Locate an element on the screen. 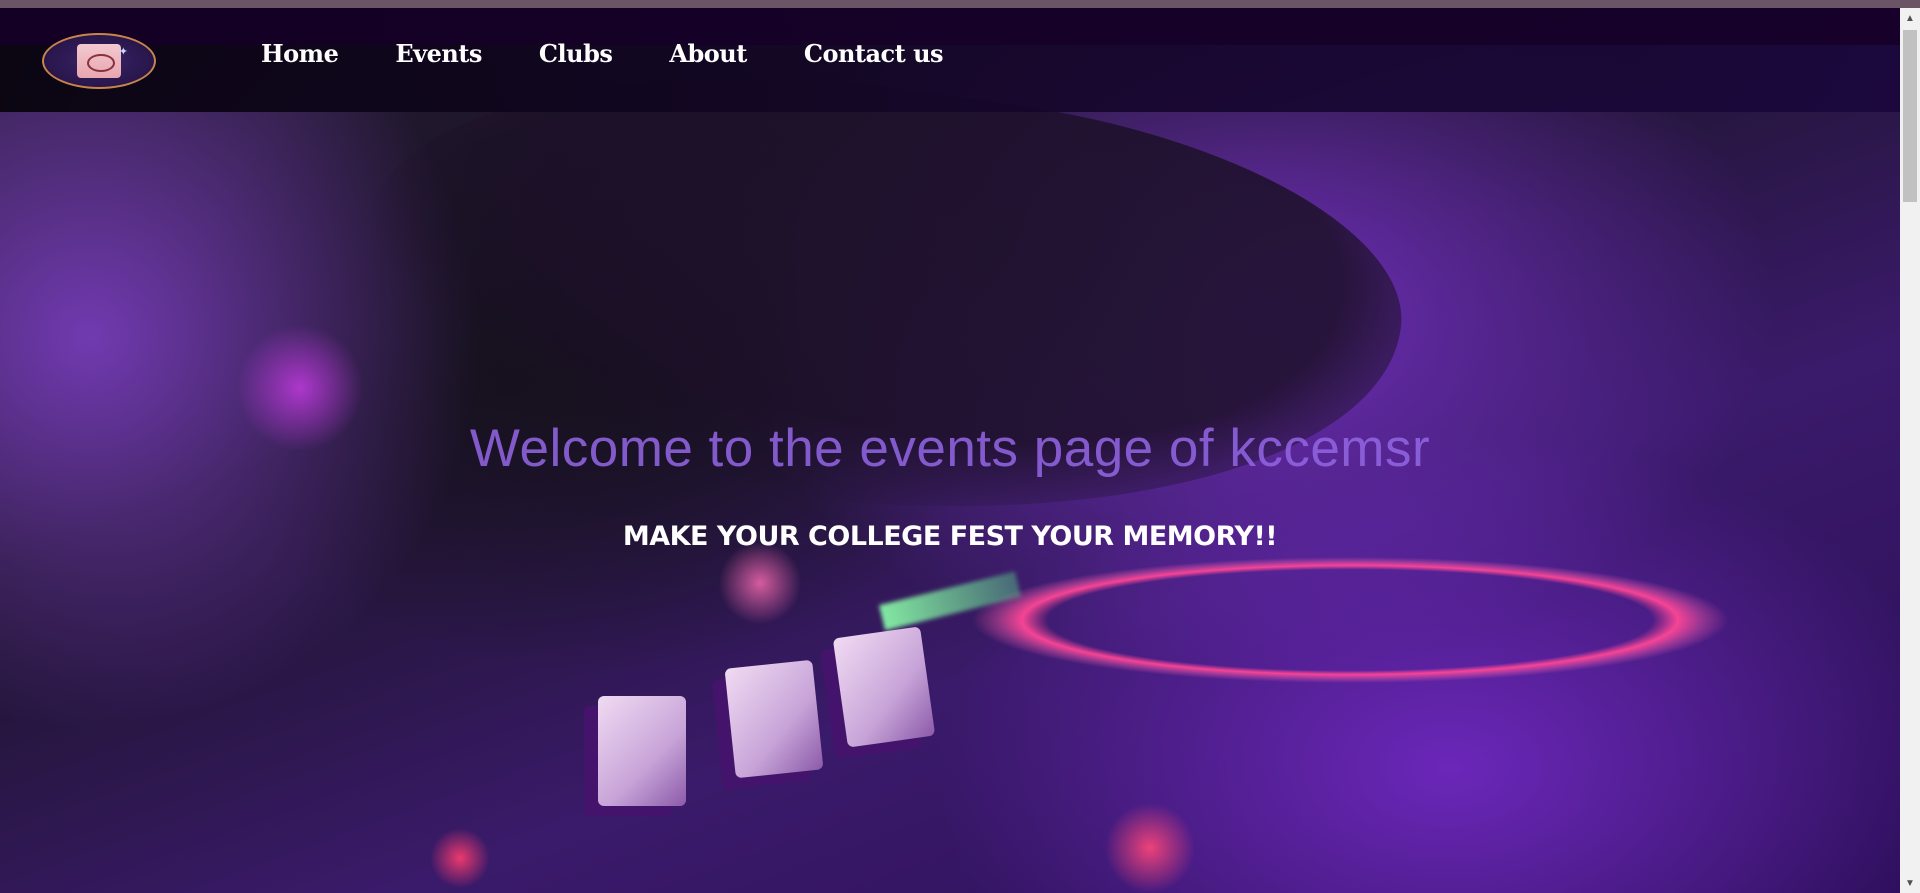 The width and height of the screenshot is (1920, 893). top-navbar: ✦ Home Events Clubs About Contact us is located at coordinates (950, 60).